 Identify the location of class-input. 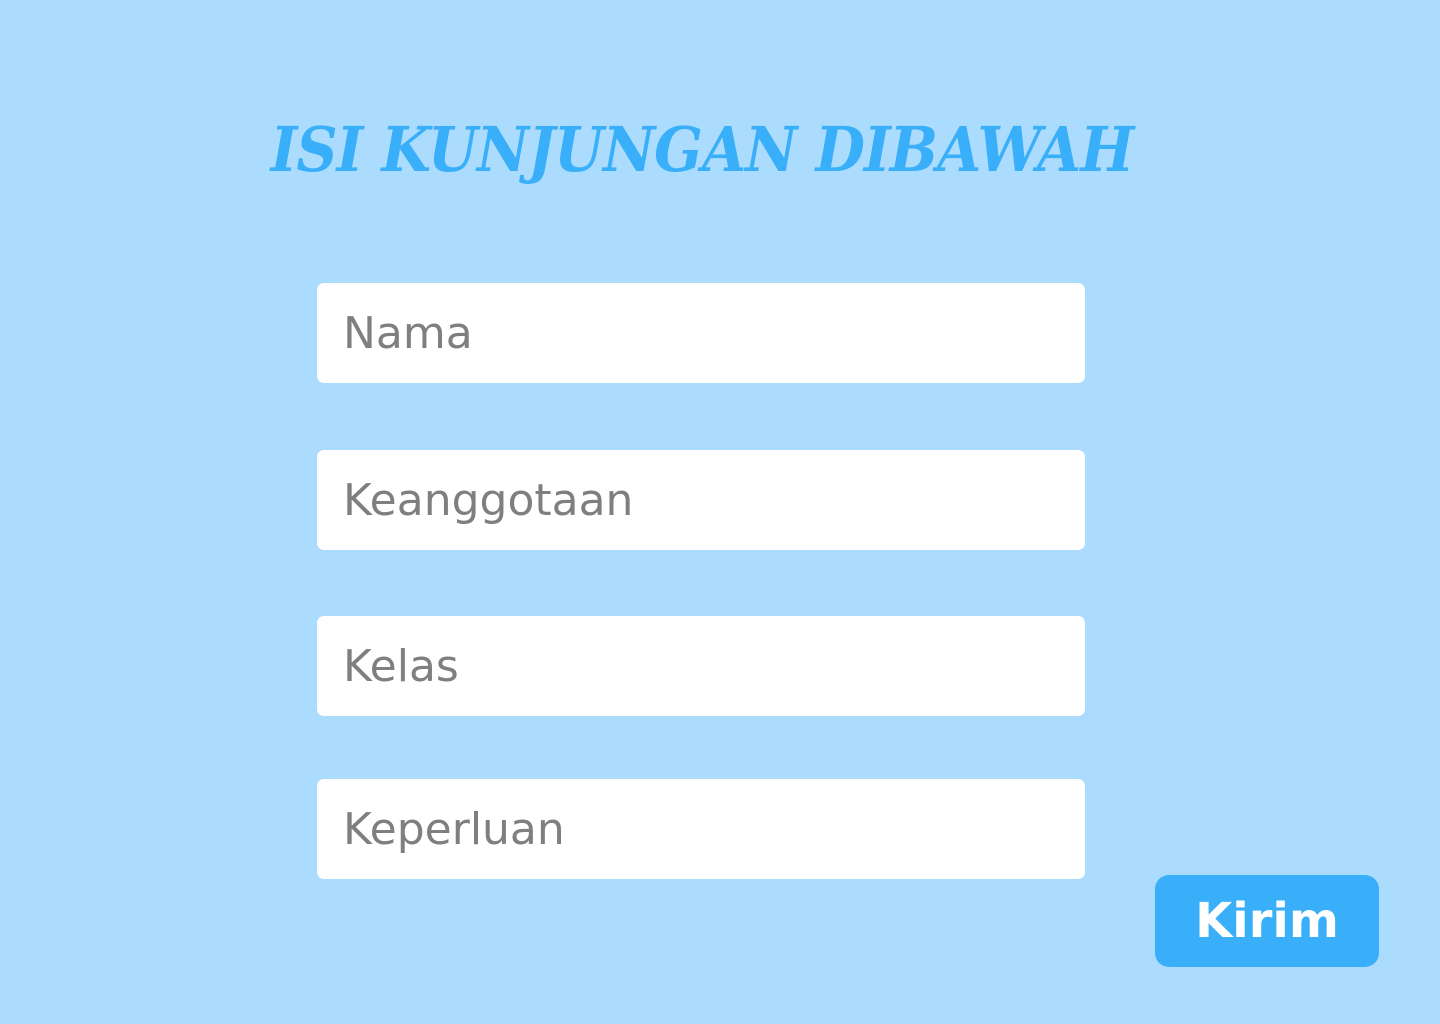
(701, 666).